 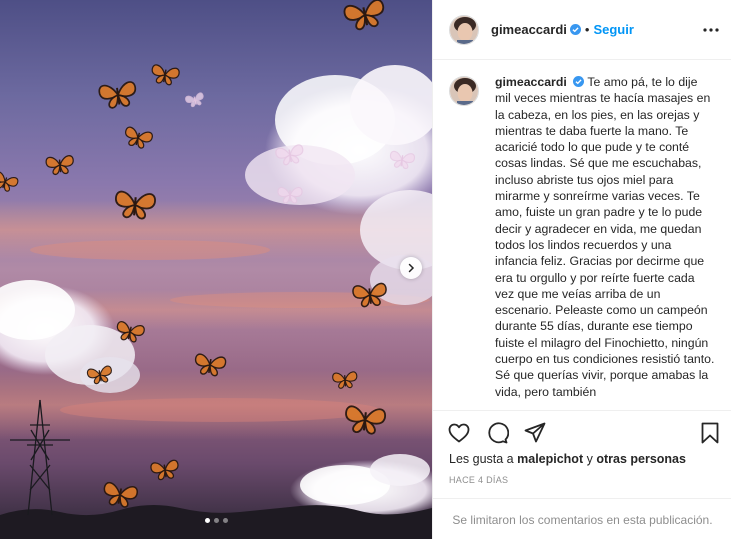 I want to click on post-header: gimeaccardi • Seguir, so click(x=582, y=30).